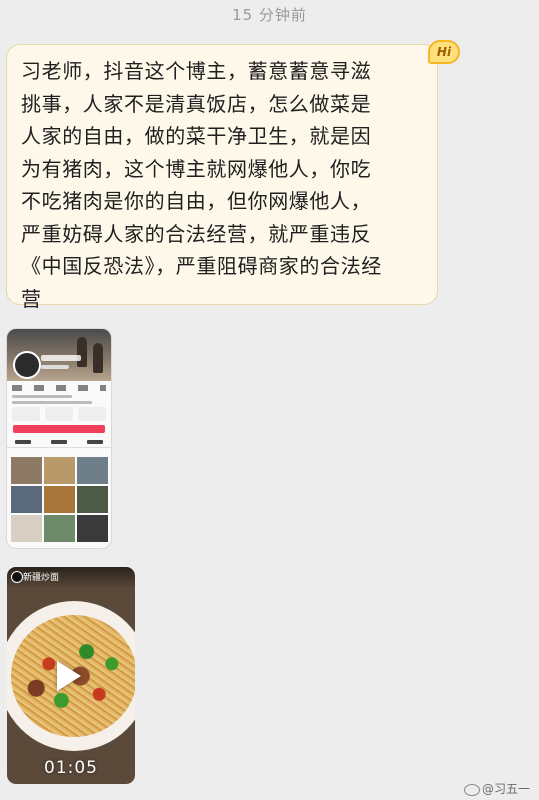 The width and height of the screenshot is (539, 800). I want to click on hi-badge-icon: Hi, so click(444, 52).